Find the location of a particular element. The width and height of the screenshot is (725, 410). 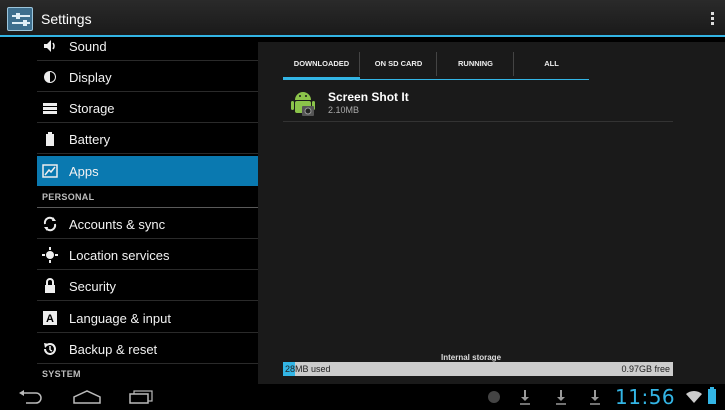

sidebar-item-backup-reset: Backup & reset is located at coordinates (147, 349).